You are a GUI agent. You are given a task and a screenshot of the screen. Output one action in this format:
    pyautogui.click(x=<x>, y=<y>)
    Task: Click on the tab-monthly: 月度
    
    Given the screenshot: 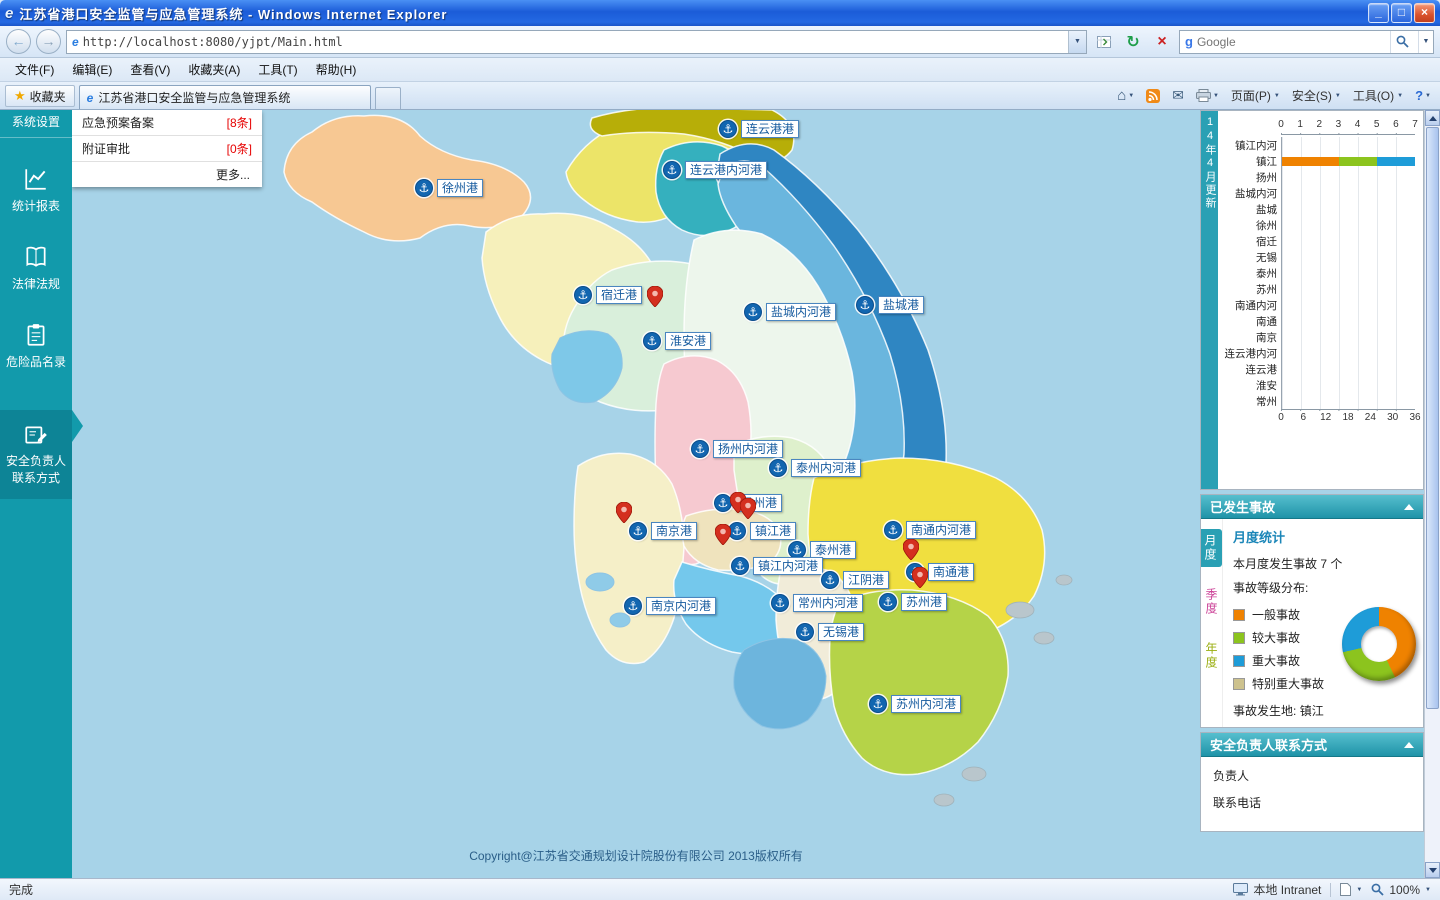 What is the action you would take?
    pyautogui.click(x=1211, y=548)
    